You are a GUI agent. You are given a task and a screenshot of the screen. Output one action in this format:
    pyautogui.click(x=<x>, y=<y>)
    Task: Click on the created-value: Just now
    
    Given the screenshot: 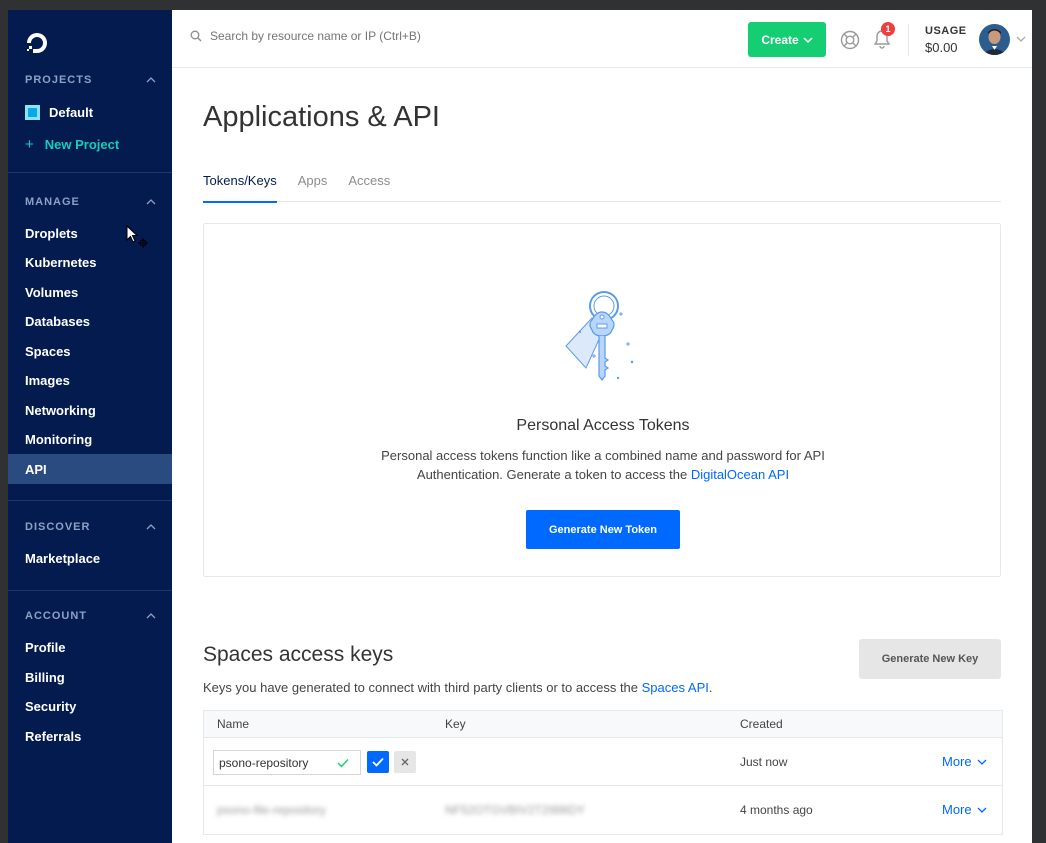 What is the action you would take?
    pyautogui.click(x=764, y=762)
    